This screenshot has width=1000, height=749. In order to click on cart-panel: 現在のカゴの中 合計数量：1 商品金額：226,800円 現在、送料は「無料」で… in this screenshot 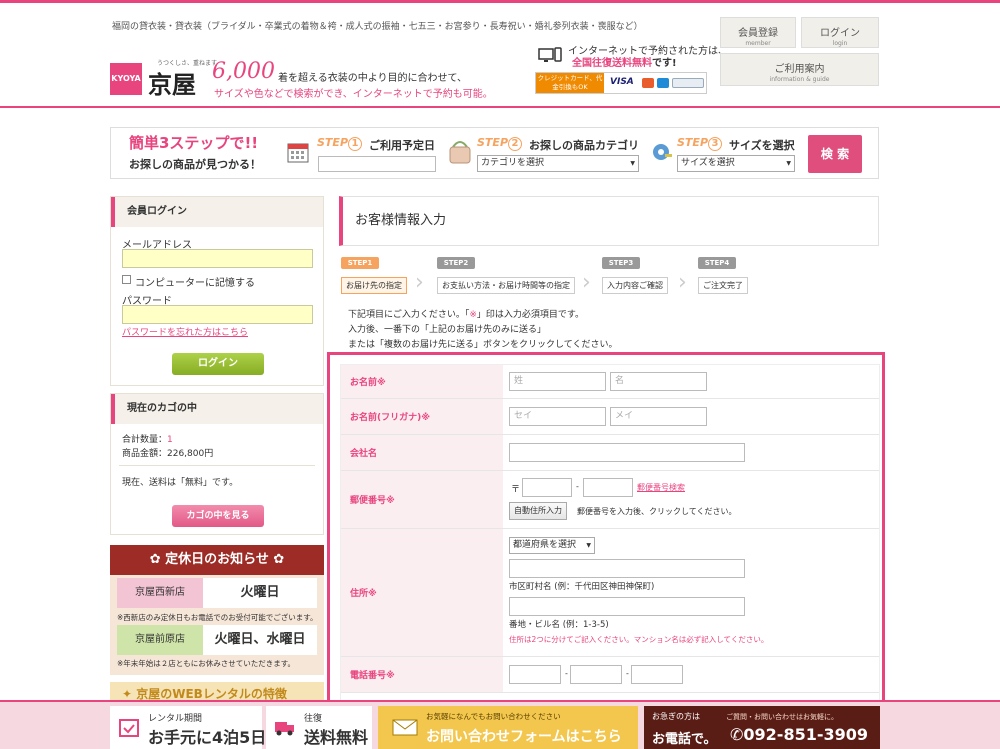, I will do `click(217, 464)`.